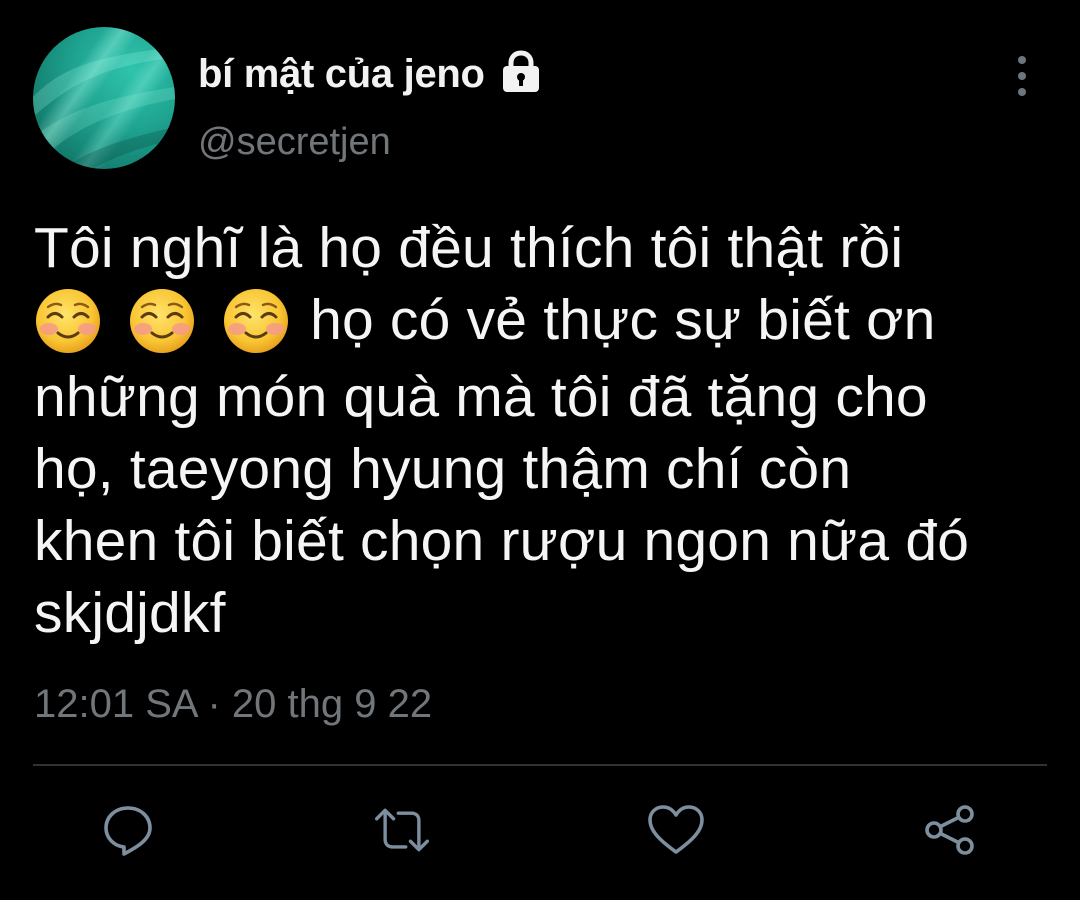 The image size is (1080, 900). What do you see at coordinates (623, 320) in the screenshot?
I see `tweet-text-segment: họ có vẻ thực sự biết ơn` at bounding box center [623, 320].